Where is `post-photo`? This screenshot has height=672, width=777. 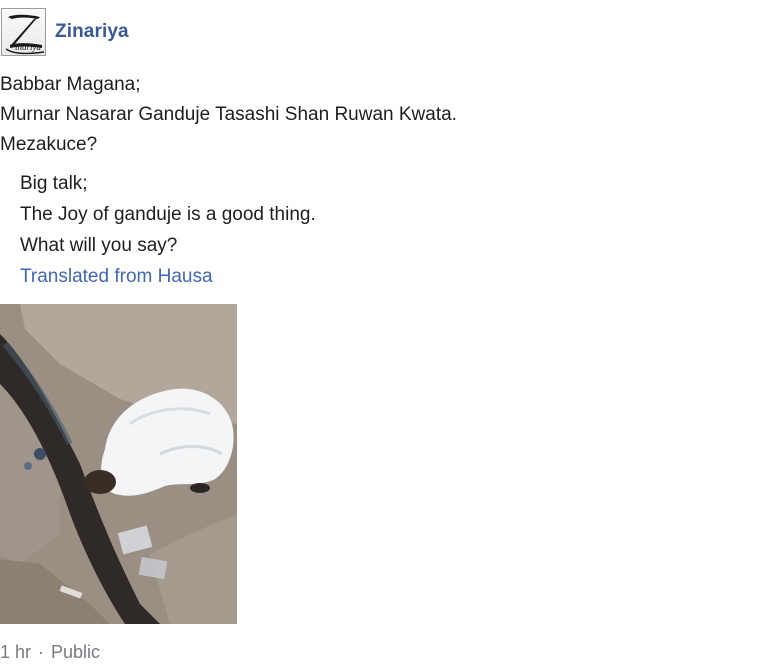
post-photo is located at coordinates (118, 464).